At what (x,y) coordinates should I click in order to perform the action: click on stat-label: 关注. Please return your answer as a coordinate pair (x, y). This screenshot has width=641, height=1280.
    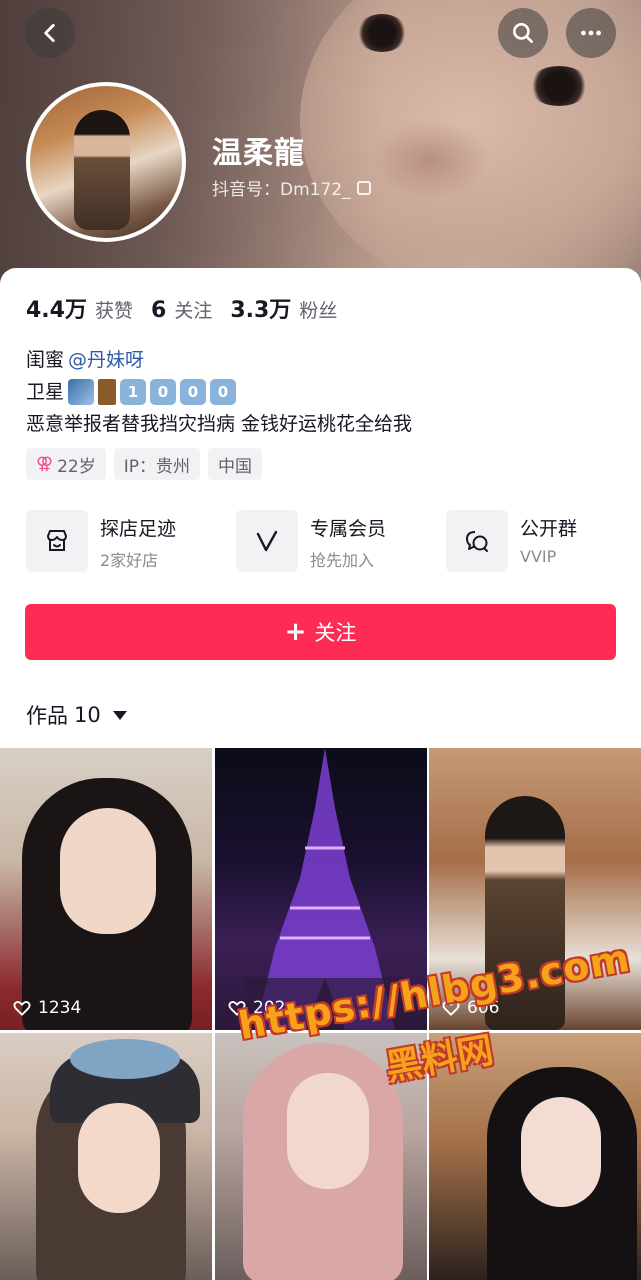
    Looking at the image, I should click on (193, 311).